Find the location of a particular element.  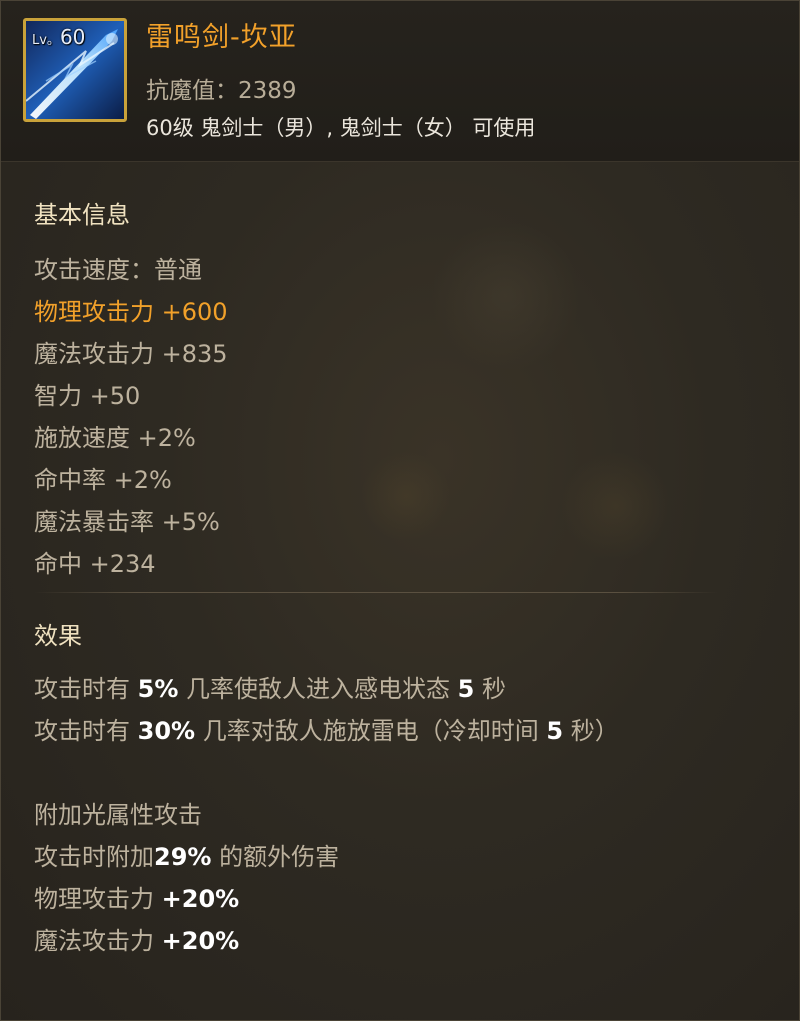

effect-text: 物理攻击力 is located at coordinates (98, 899).